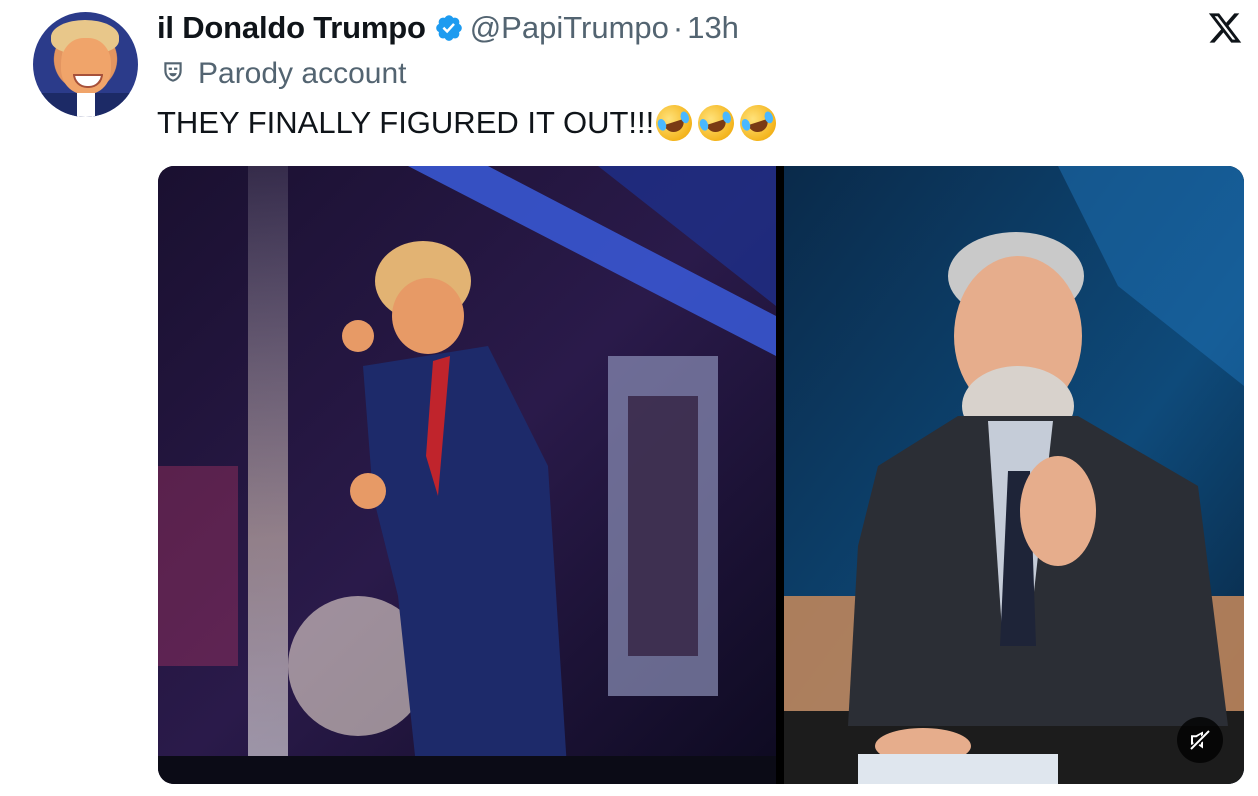 The height and width of the screenshot is (796, 1258). Describe the element at coordinates (1225, 28) in the screenshot. I see `x-logo-icon` at that location.